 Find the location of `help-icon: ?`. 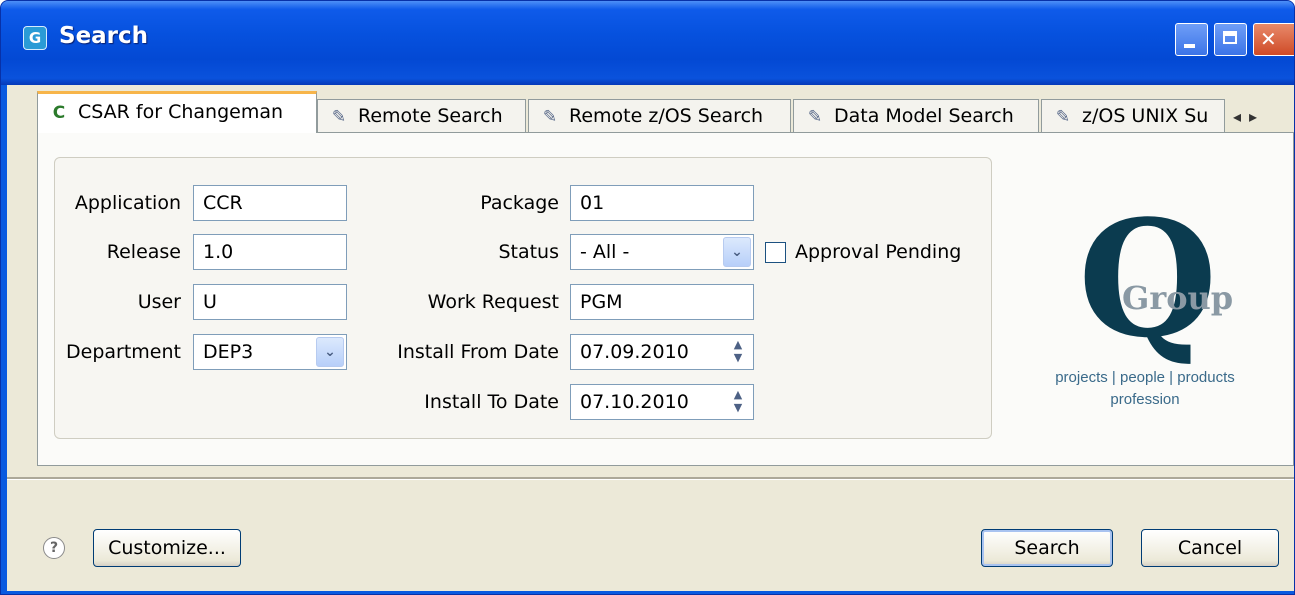

help-icon: ? is located at coordinates (54, 548).